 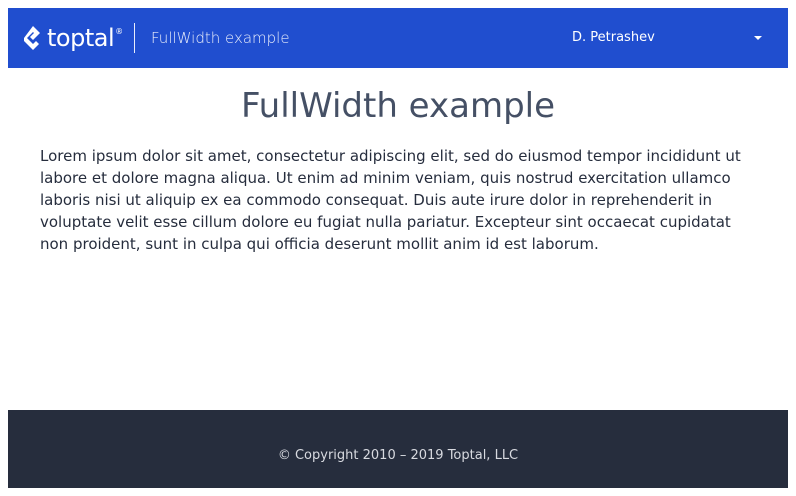 What do you see at coordinates (220, 38) in the screenshot?
I see `header-page-title: FullWidth example` at bounding box center [220, 38].